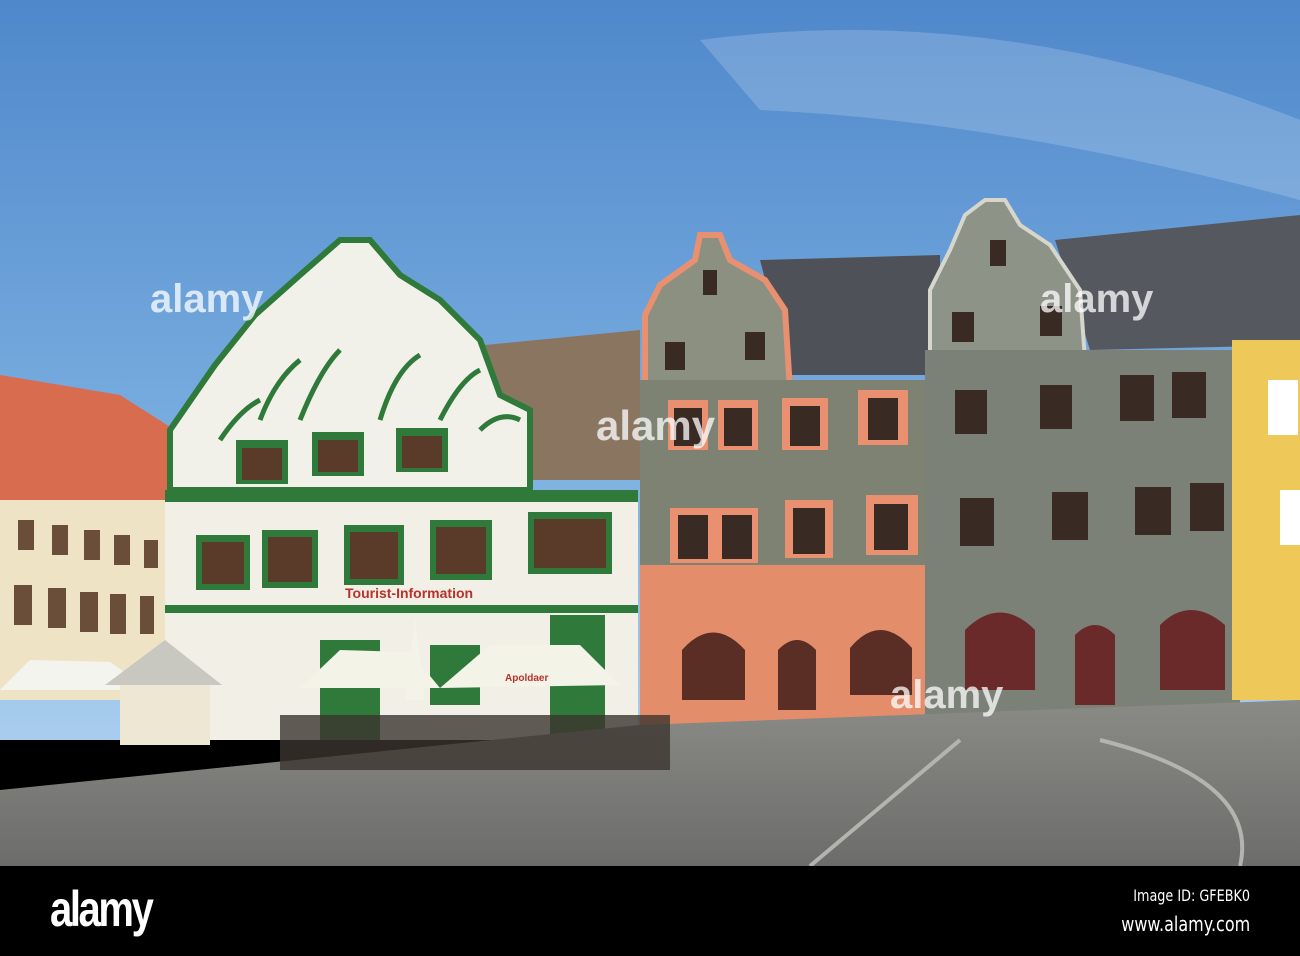 The height and width of the screenshot is (956, 1300). Describe the element at coordinates (650, 911) in the screenshot. I see `stock-footer: alamy Image ID: GFEBK0 www.alamy.com` at that location.